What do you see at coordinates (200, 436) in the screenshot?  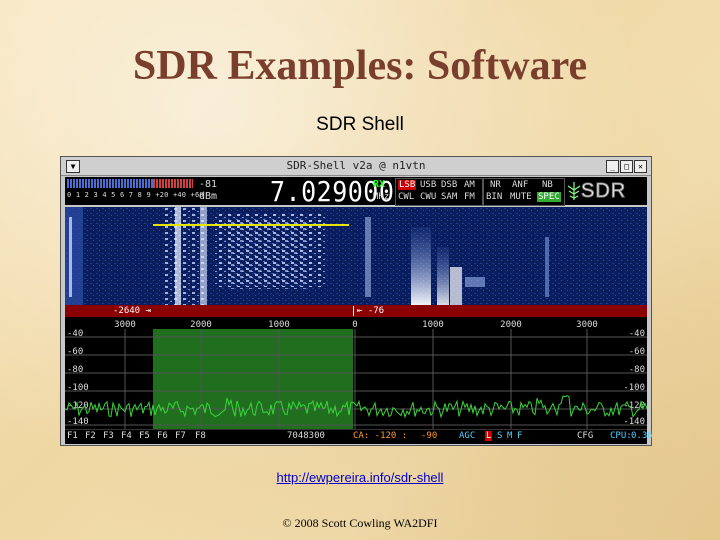 I see `function-key-f8: F8` at bounding box center [200, 436].